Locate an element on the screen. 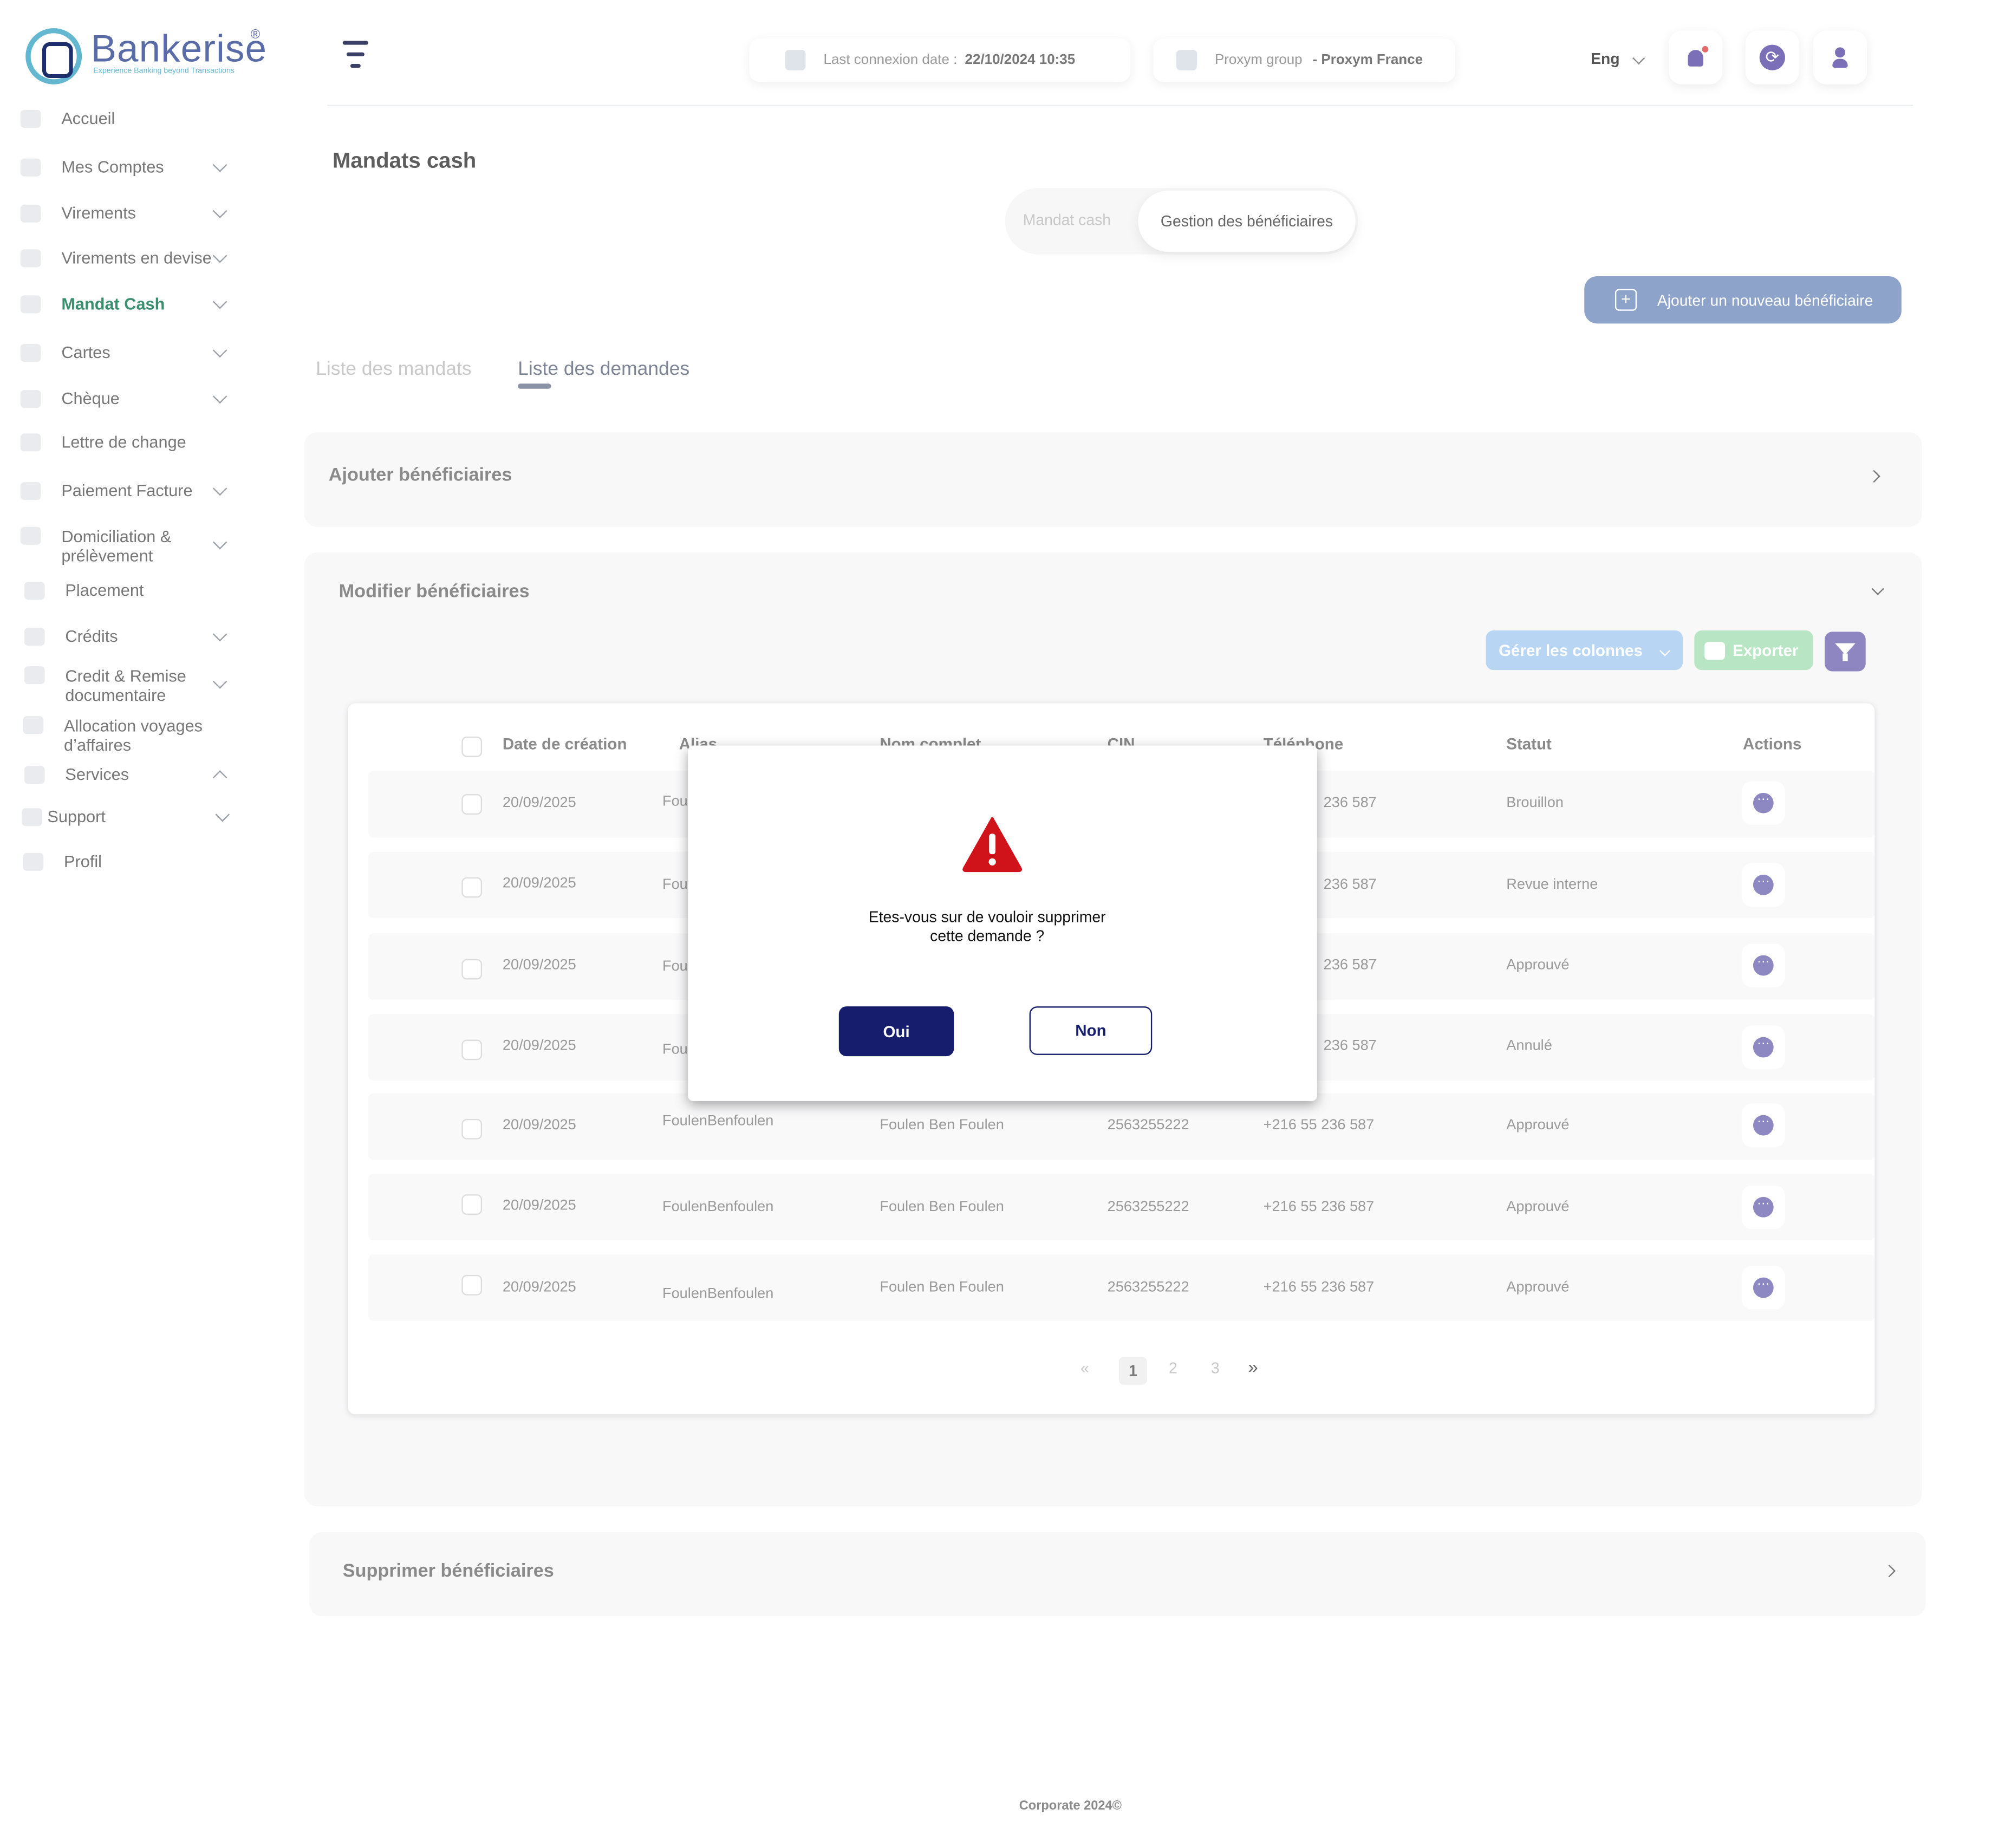  add-beneficiary-button: + Ajouter un nouveau bénéficiaire is located at coordinates (1743, 300).